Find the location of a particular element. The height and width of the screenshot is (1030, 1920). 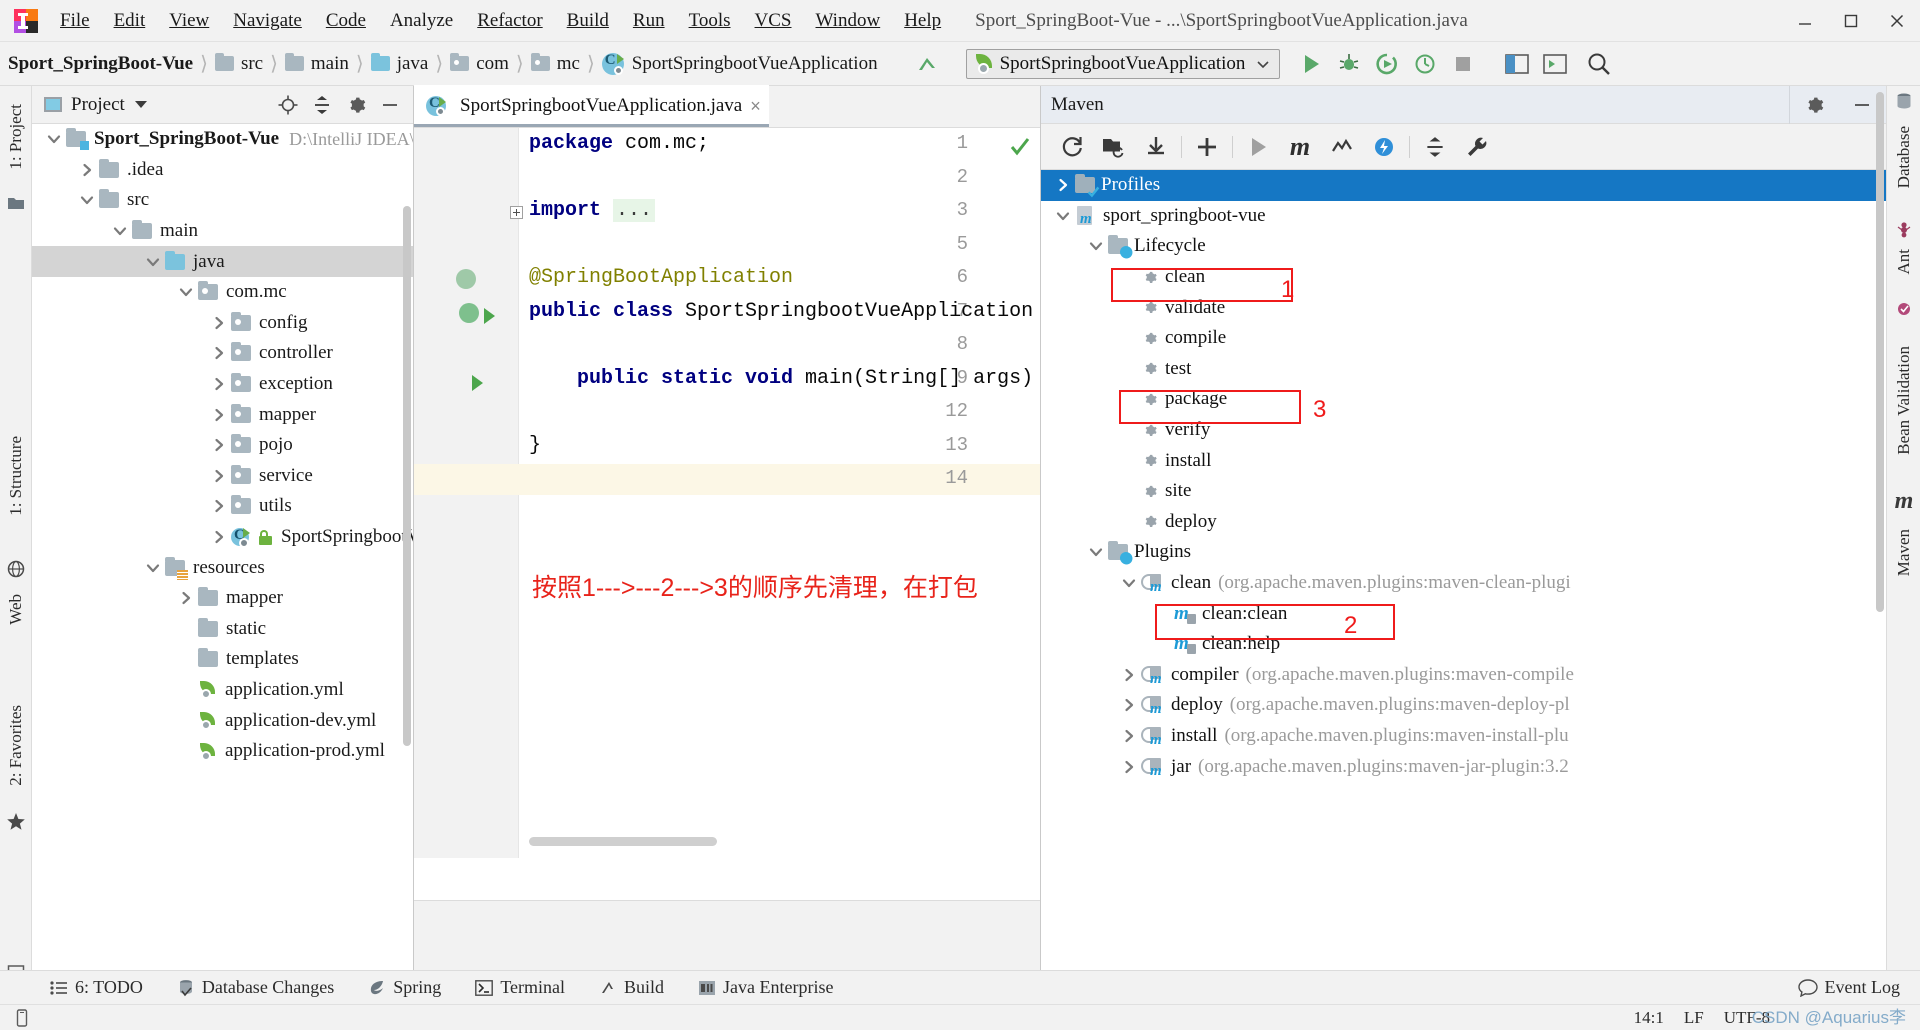

hide-panel-button is located at coordinates (390, 105).